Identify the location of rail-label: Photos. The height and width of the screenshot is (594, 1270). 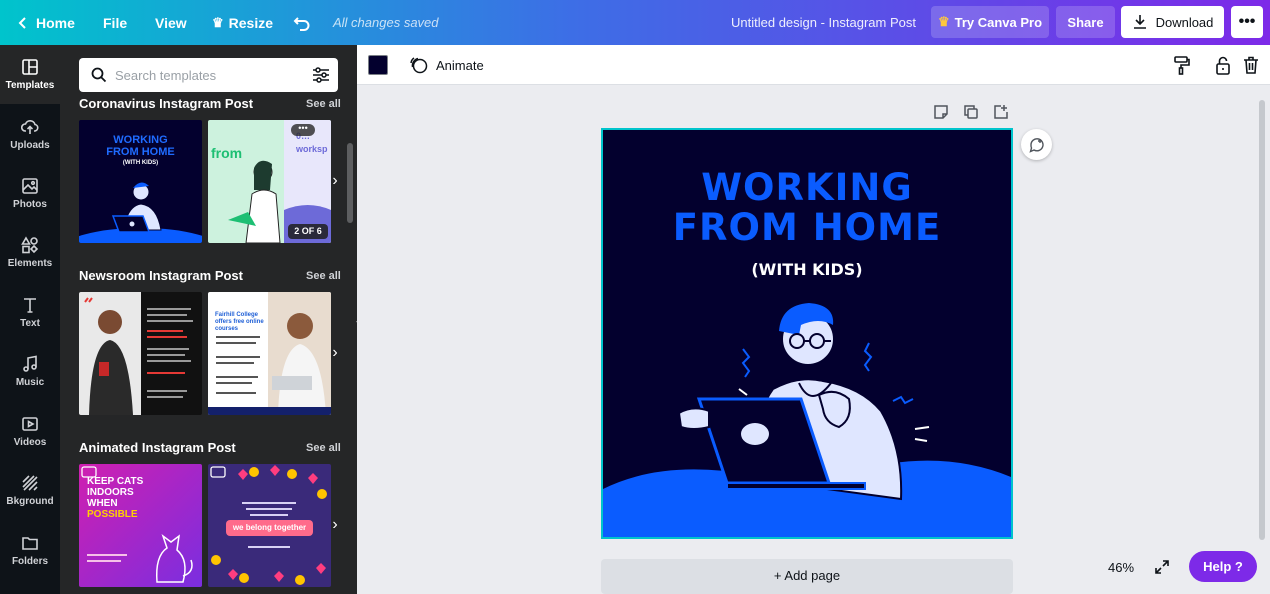
(30, 204).